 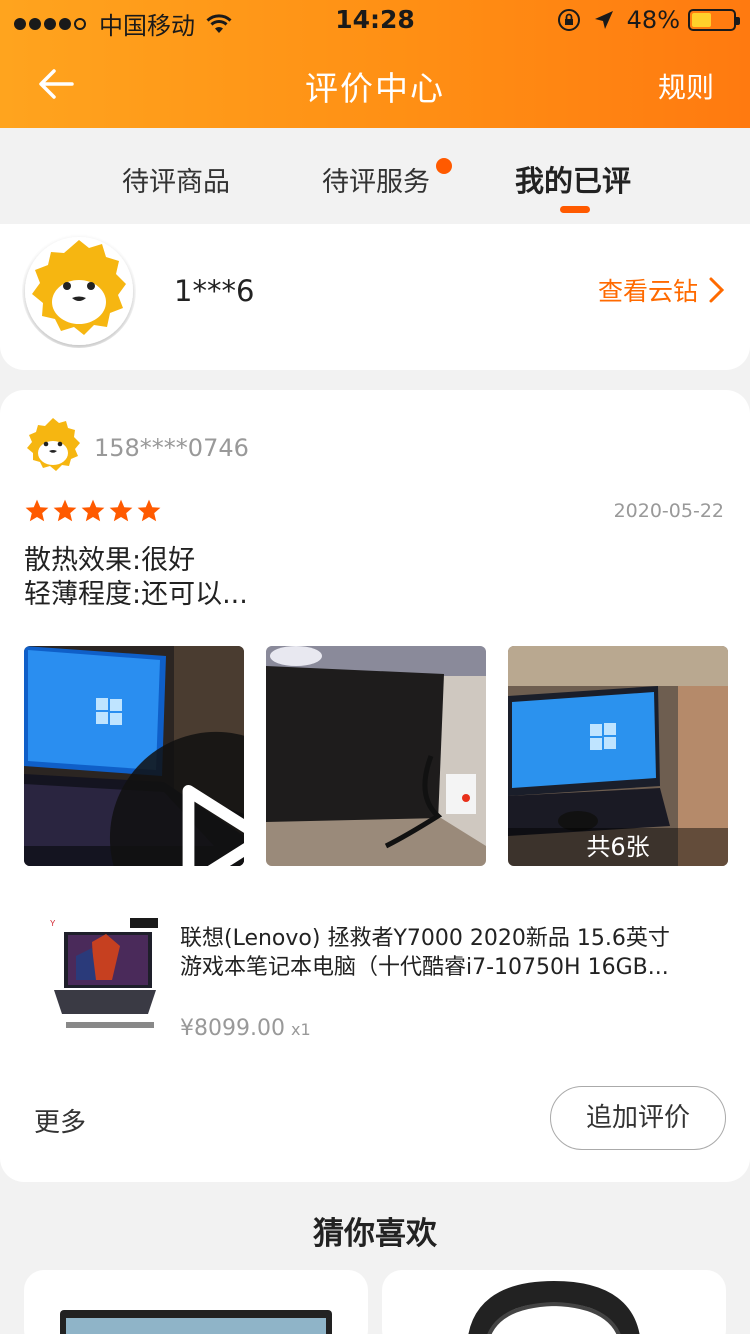 What do you see at coordinates (53, 444) in the screenshot?
I see `reviewer-avatar` at bounding box center [53, 444].